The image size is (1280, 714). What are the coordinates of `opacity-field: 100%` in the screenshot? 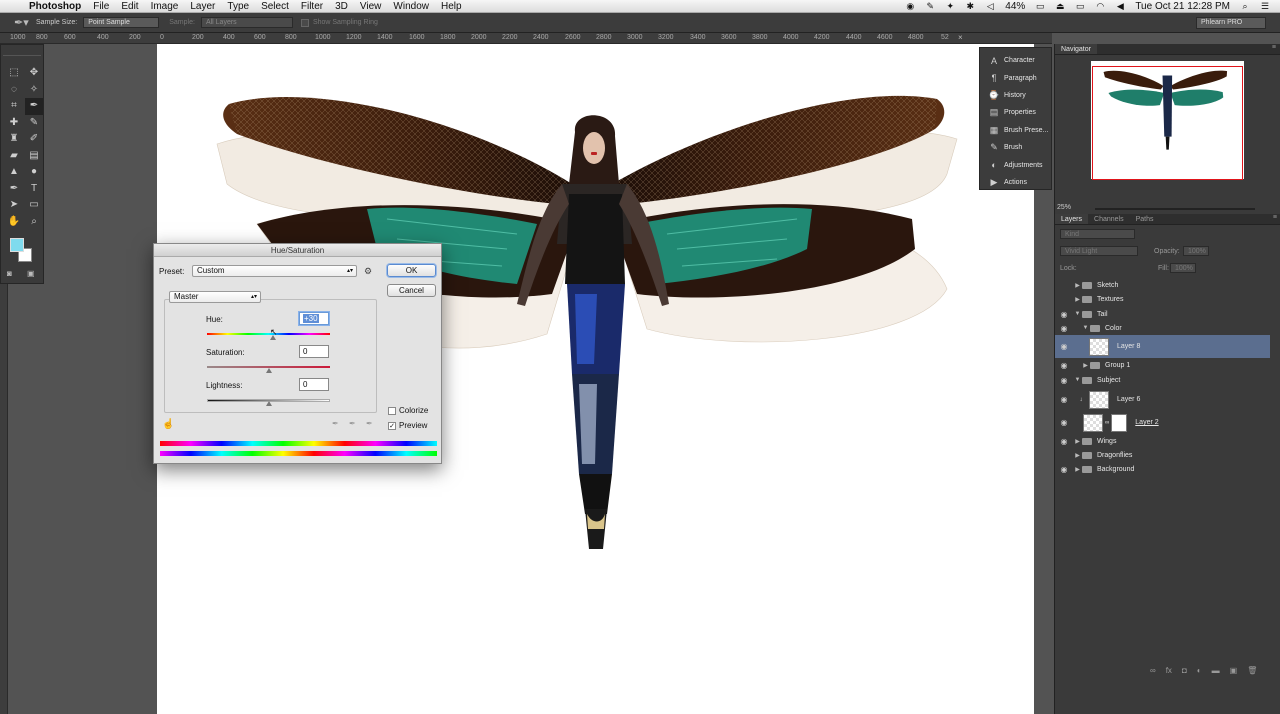 It's located at (1196, 251).